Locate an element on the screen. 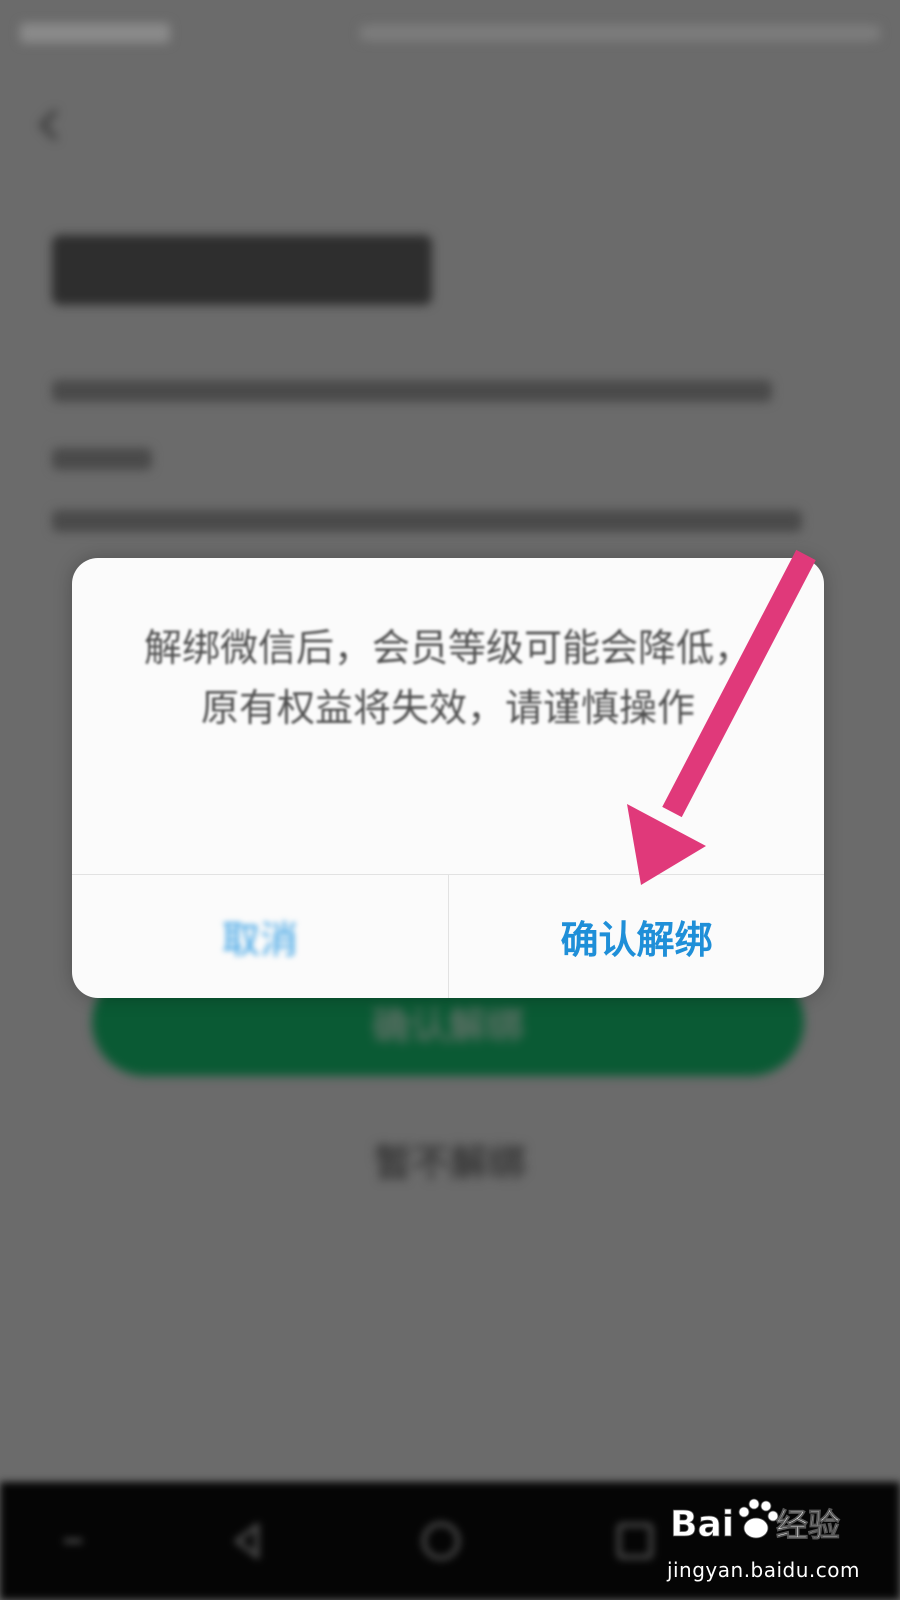  no-unbind-label: 暂不解绑 is located at coordinates (449, 1163).